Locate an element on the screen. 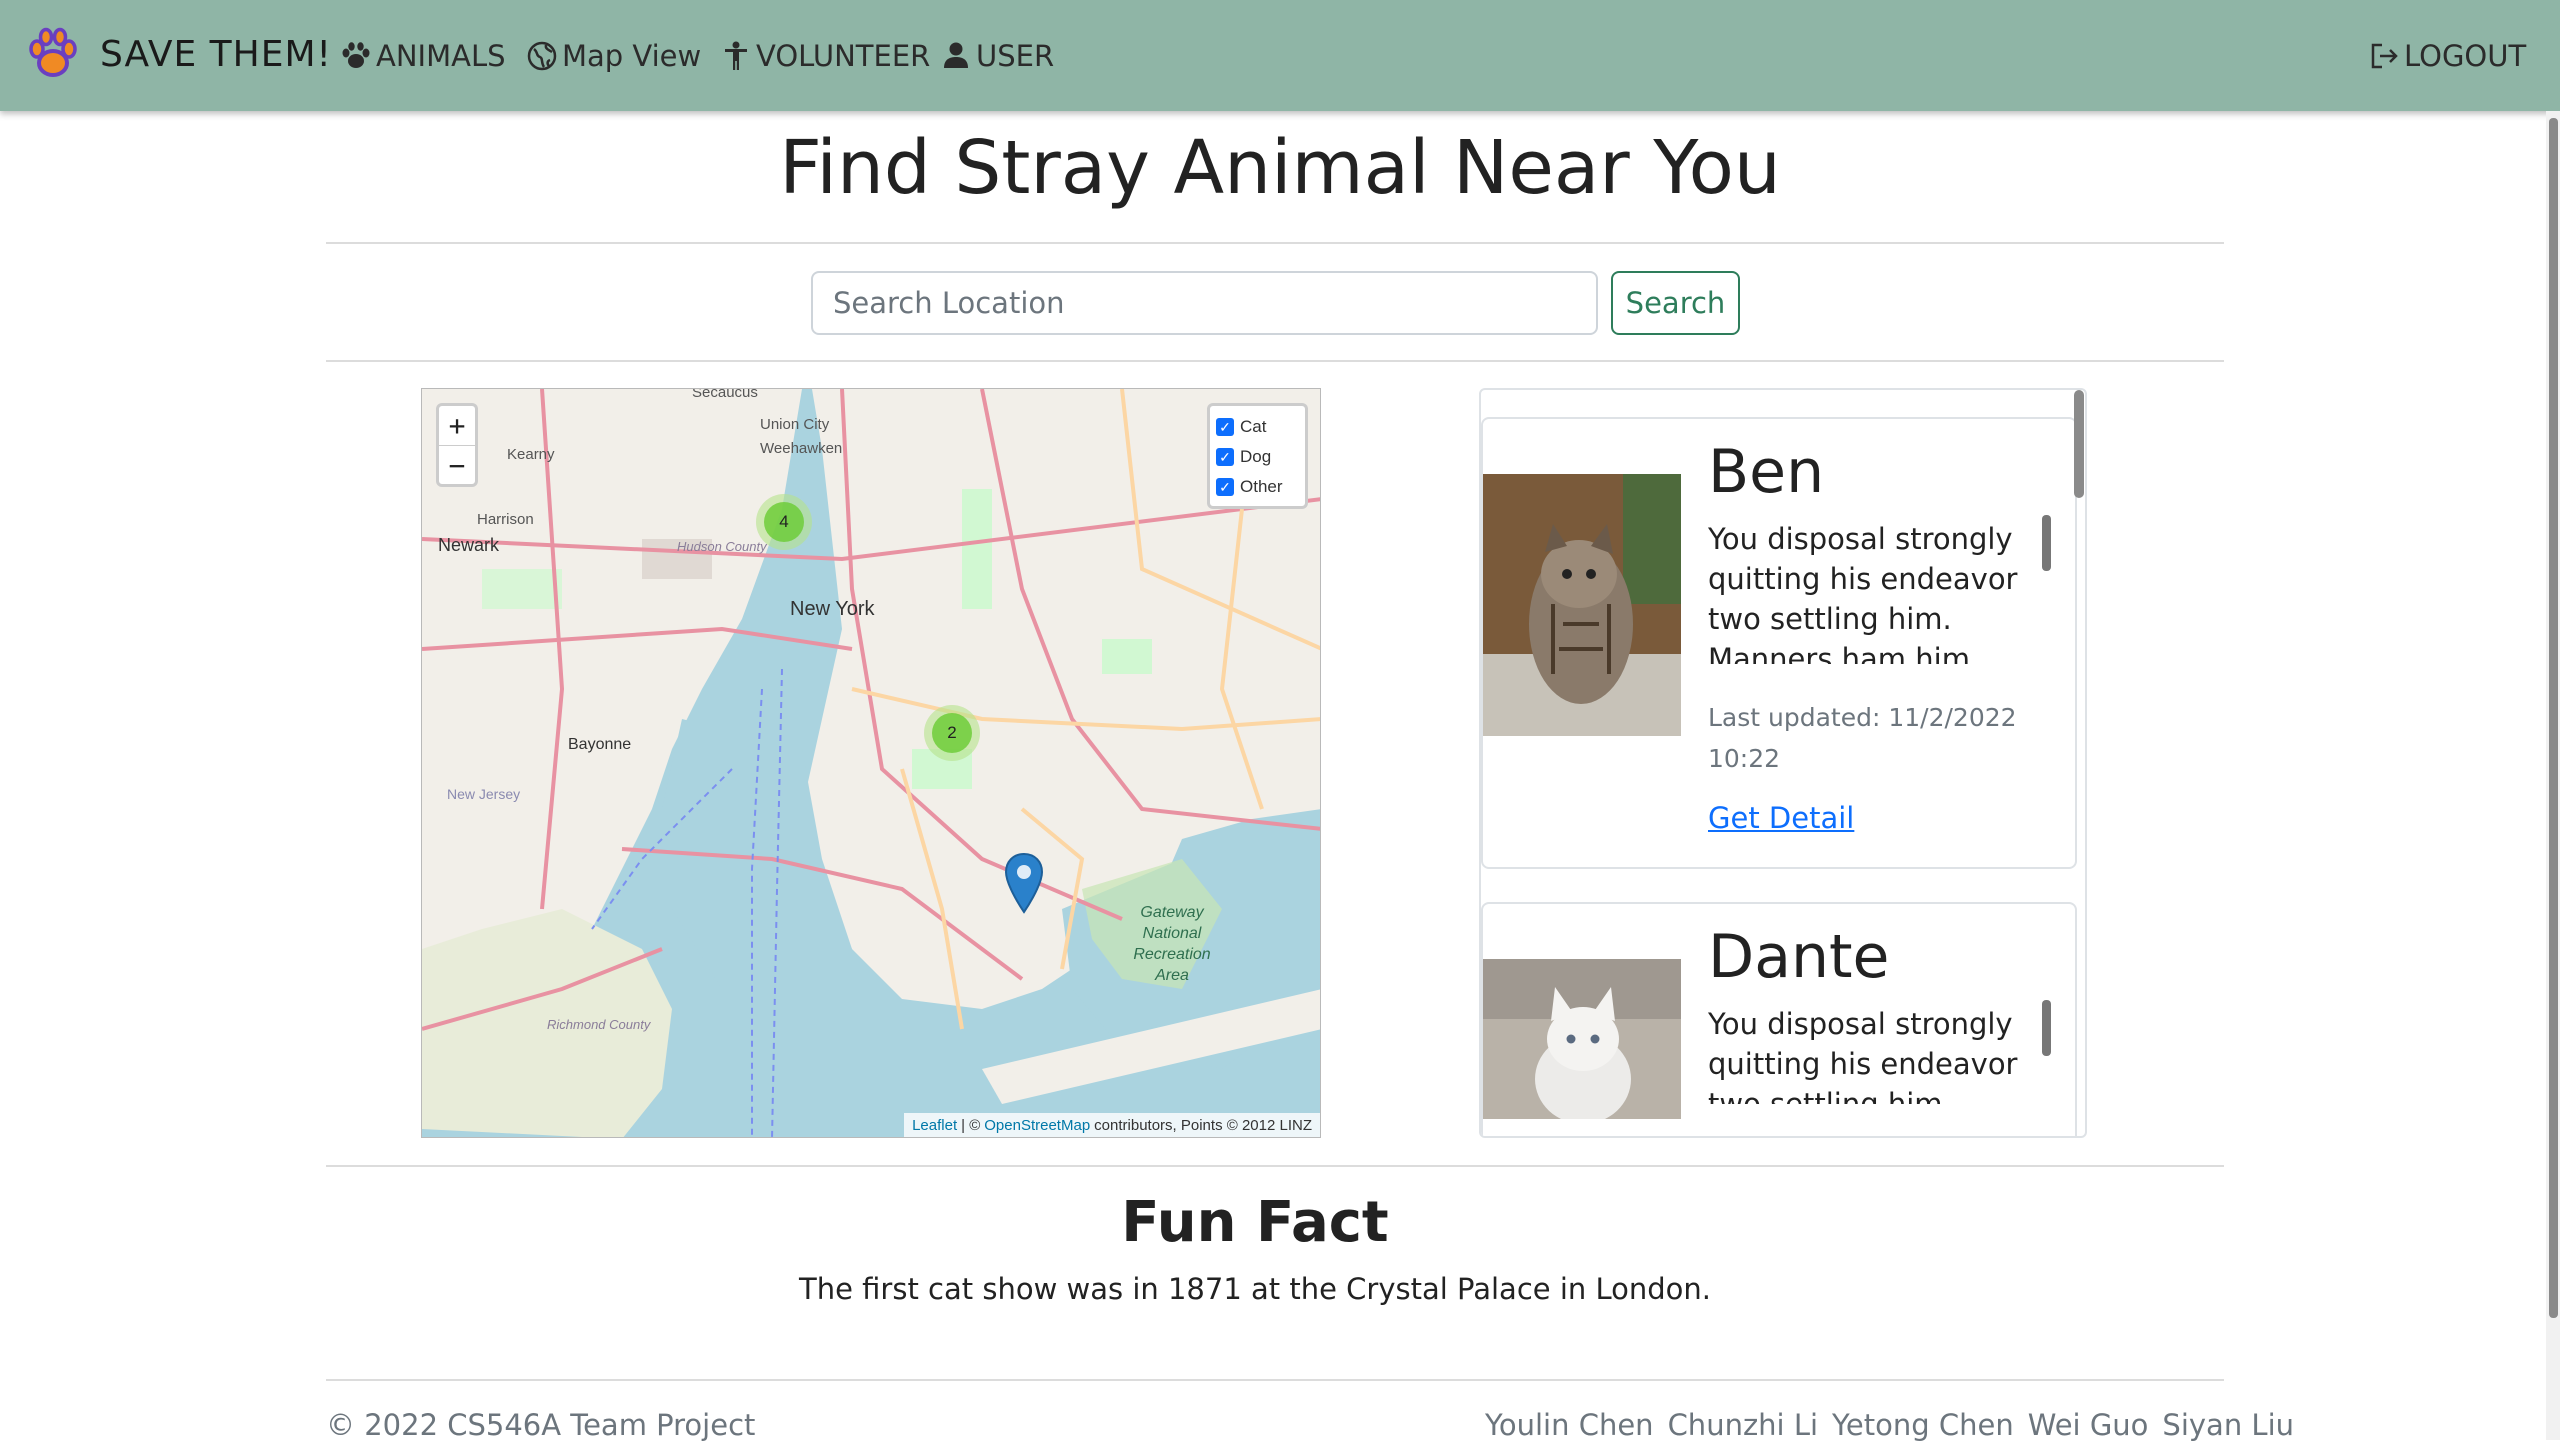  cluster-count: 2 is located at coordinates (952, 733).